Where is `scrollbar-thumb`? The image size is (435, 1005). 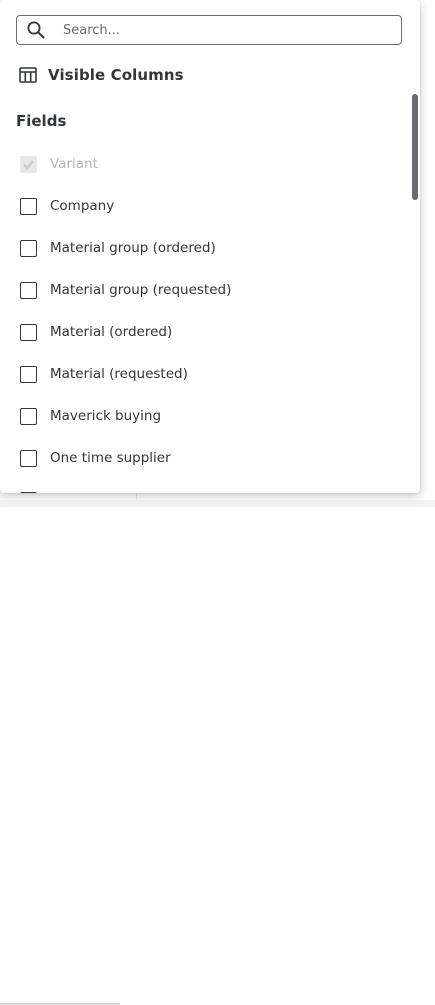
scrollbar-thumb is located at coordinates (415, 147).